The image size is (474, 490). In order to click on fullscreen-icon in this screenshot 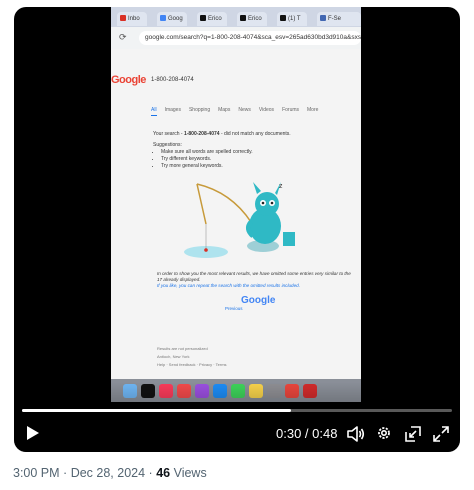, I will do `click(441, 434)`.